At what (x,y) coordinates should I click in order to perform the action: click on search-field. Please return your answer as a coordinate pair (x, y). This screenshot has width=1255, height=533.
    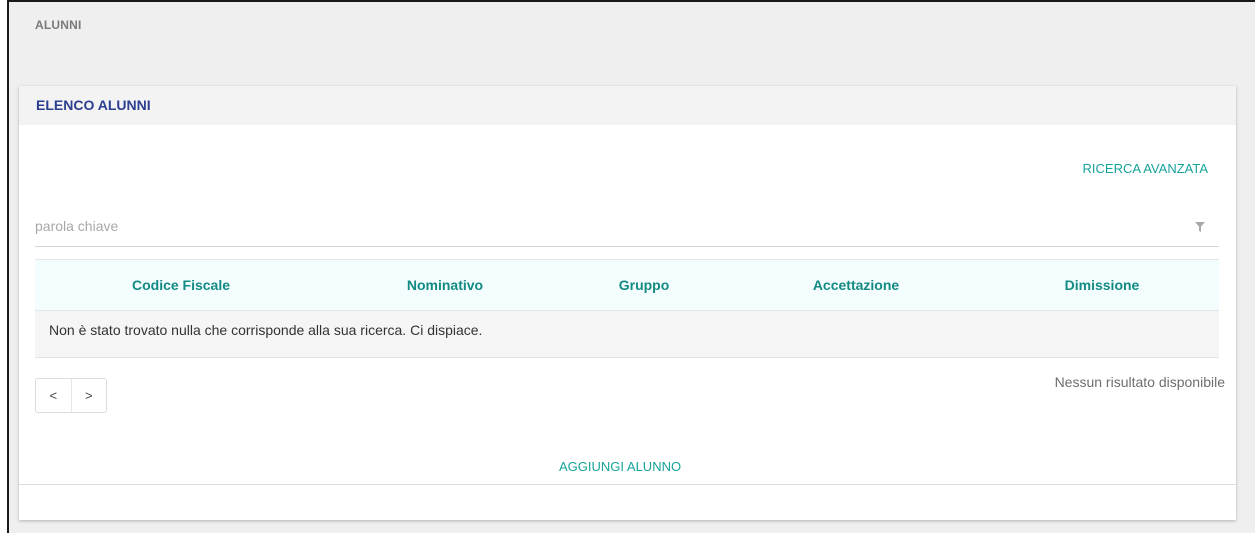
    Looking at the image, I should click on (627, 227).